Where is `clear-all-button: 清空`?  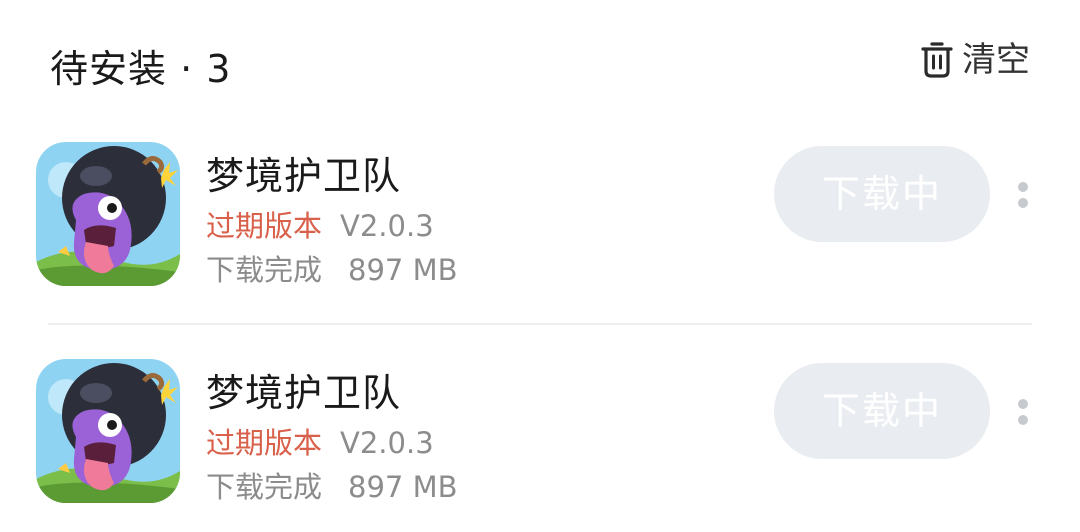
clear-all-button: 清空 is located at coordinates (975, 60).